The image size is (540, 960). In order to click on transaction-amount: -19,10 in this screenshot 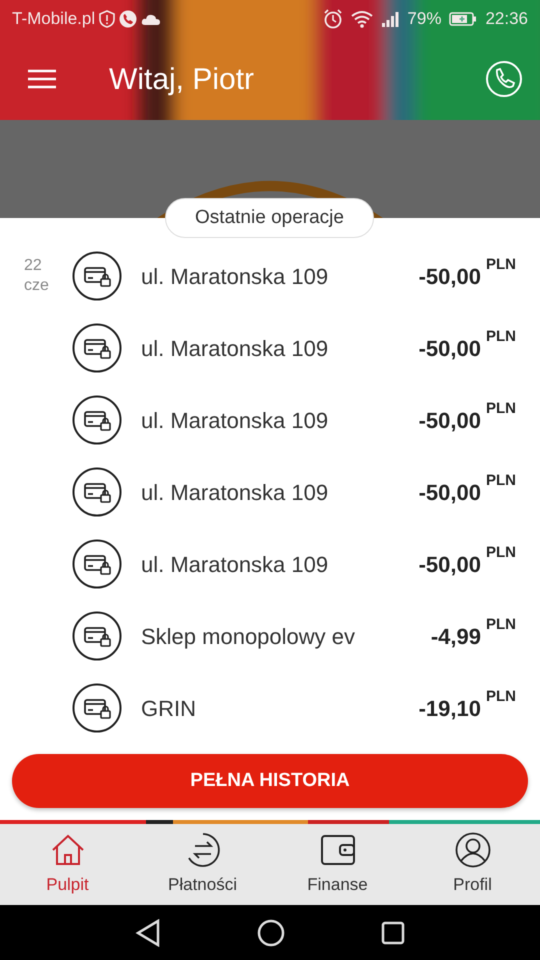, I will do `click(449, 708)`.